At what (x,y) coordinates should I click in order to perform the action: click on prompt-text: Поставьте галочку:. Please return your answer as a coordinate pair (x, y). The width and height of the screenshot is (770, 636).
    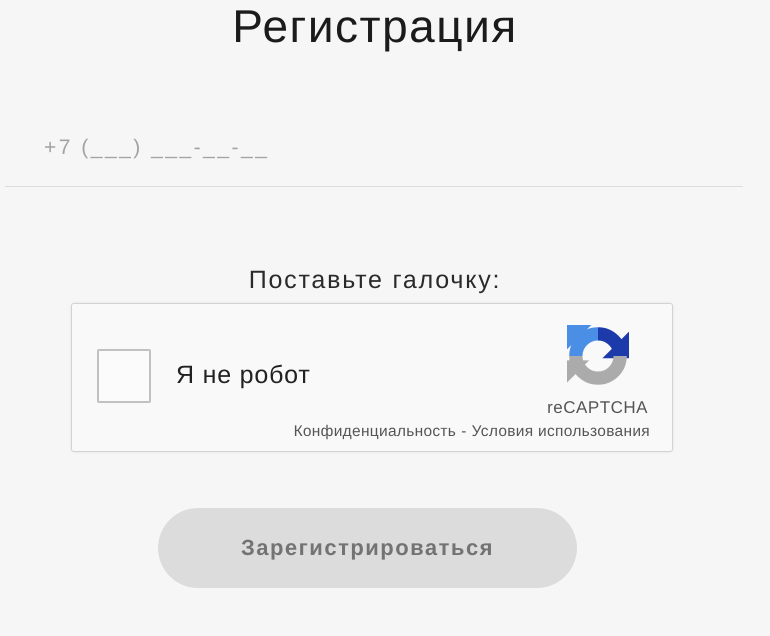
    Looking at the image, I should click on (375, 280).